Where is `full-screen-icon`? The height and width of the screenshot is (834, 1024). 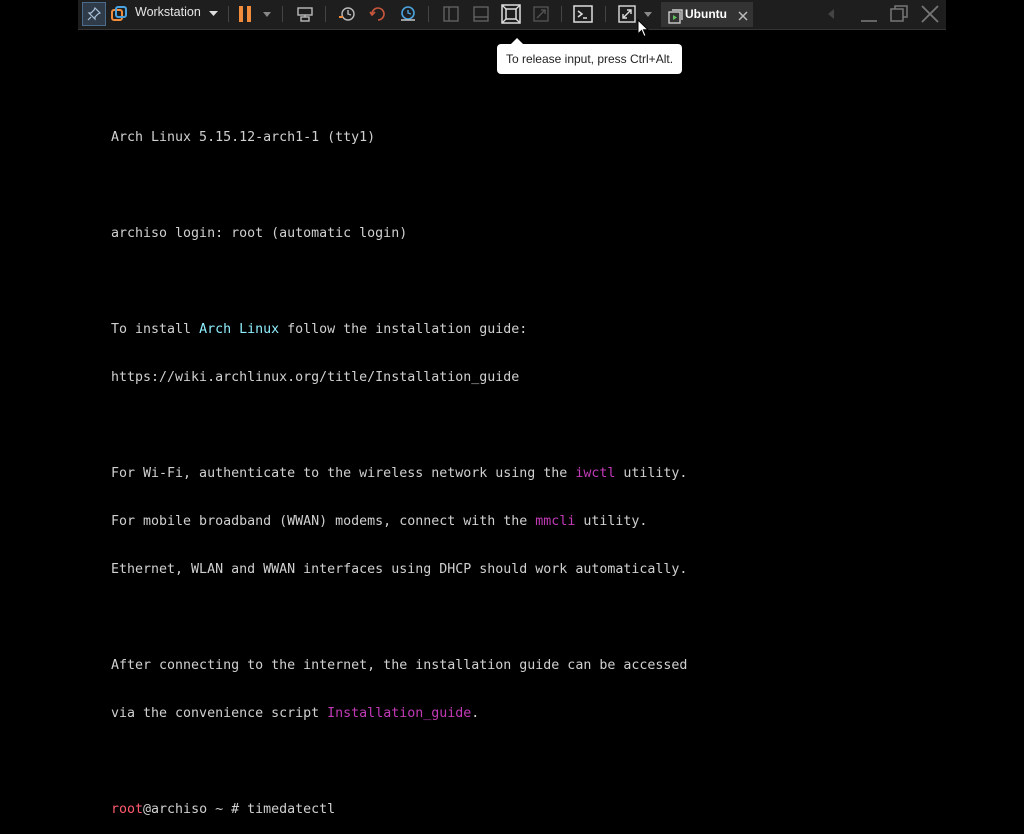 full-screen-icon is located at coordinates (511, 14).